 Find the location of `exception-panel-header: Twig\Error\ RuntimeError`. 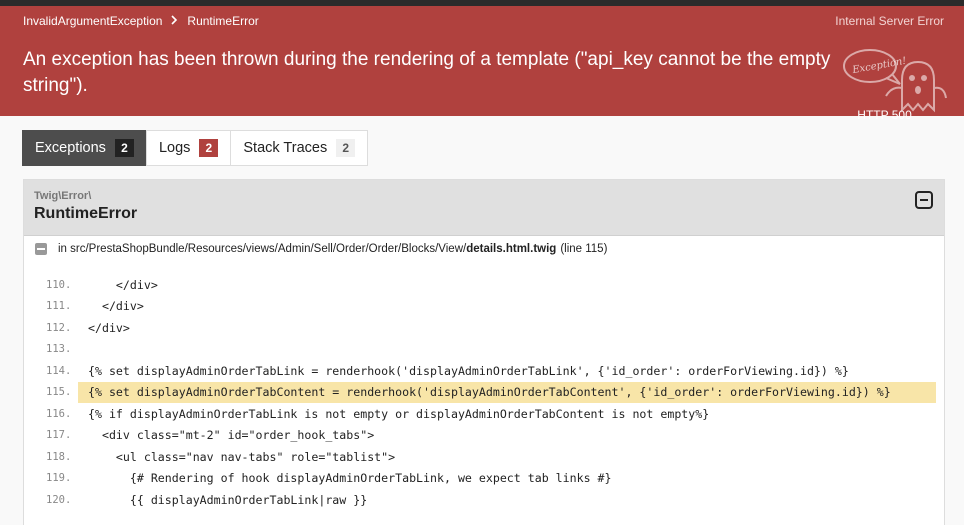

exception-panel-header: Twig\Error\ RuntimeError is located at coordinates (484, 208).